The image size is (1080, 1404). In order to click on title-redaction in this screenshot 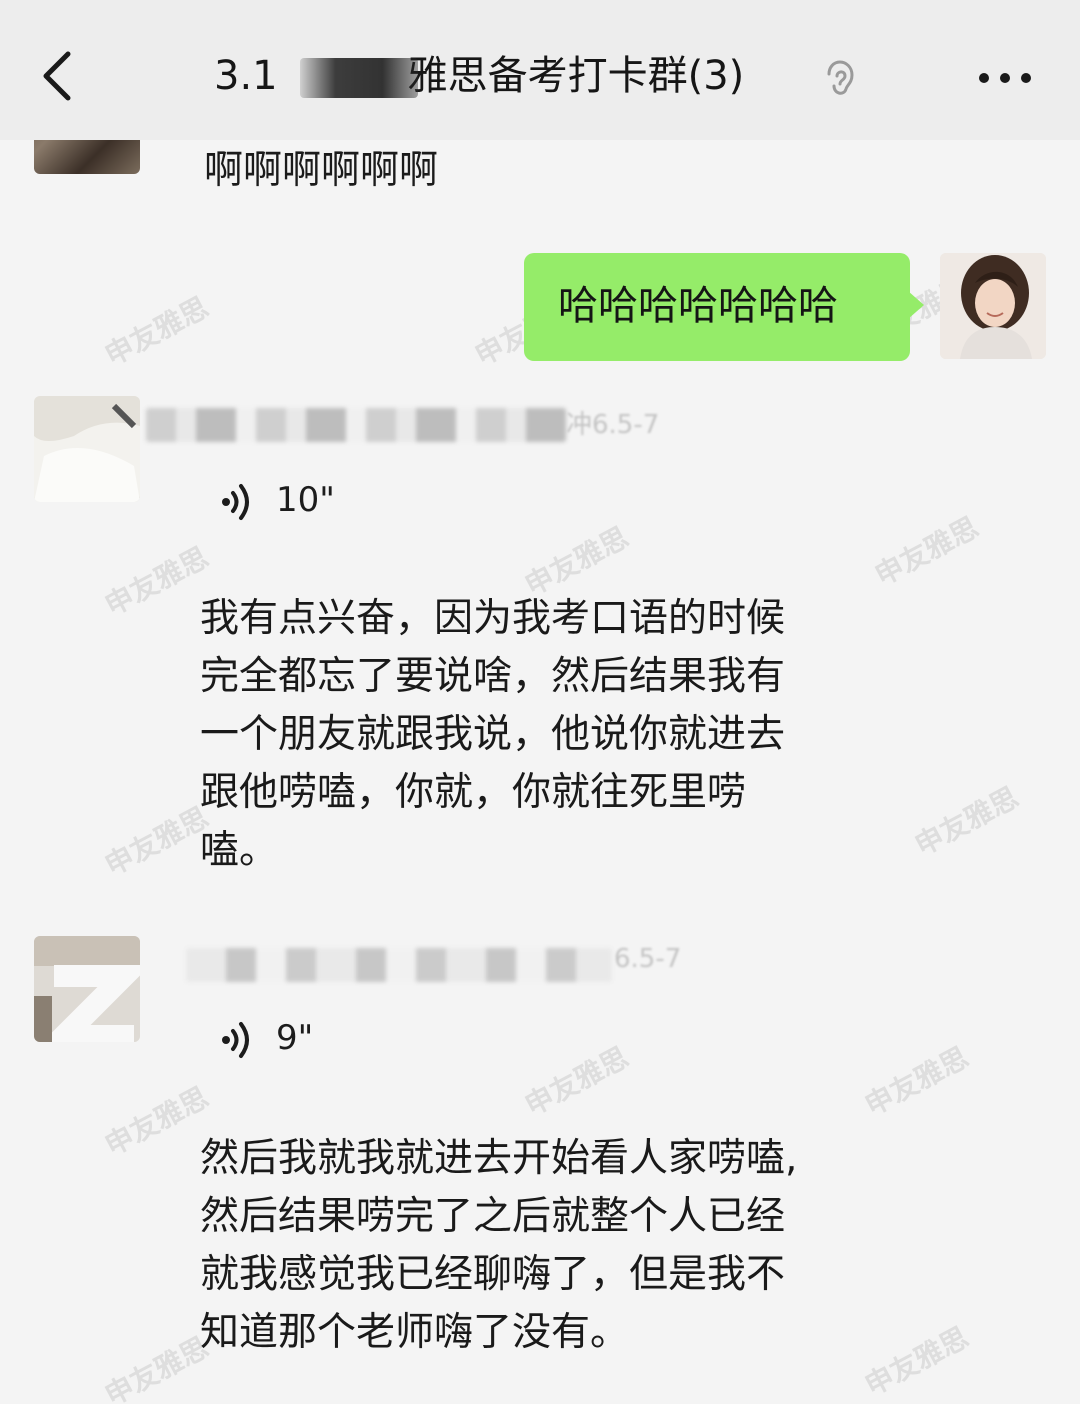, I will do `click(359, 78)`.